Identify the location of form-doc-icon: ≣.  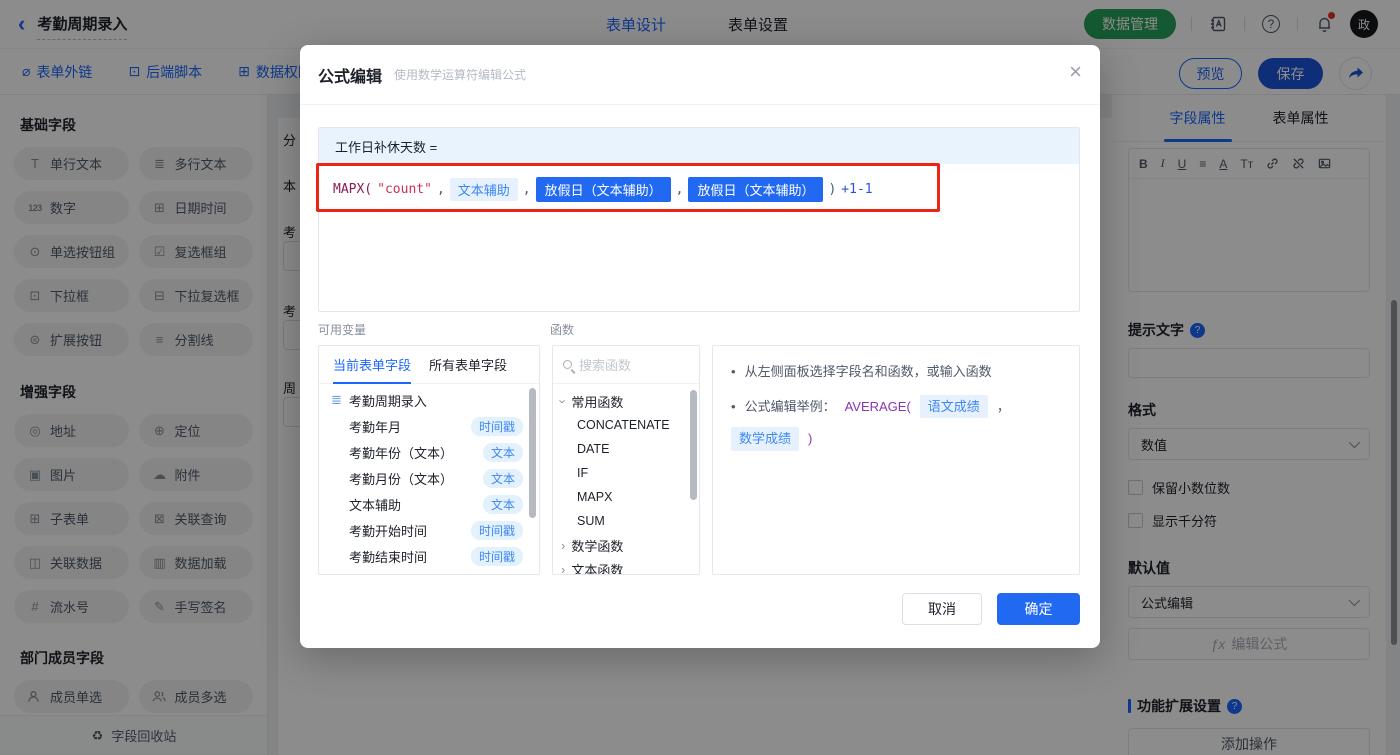
(336, 399).